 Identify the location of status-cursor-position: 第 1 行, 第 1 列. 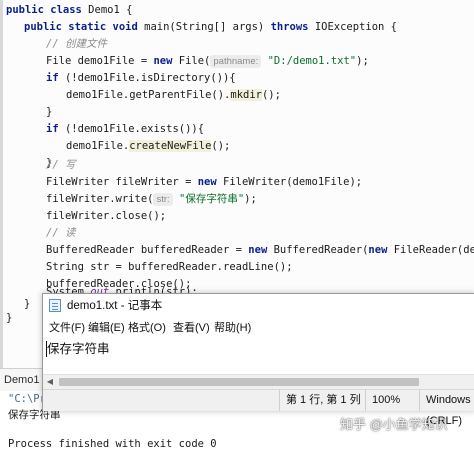
(320, 400).